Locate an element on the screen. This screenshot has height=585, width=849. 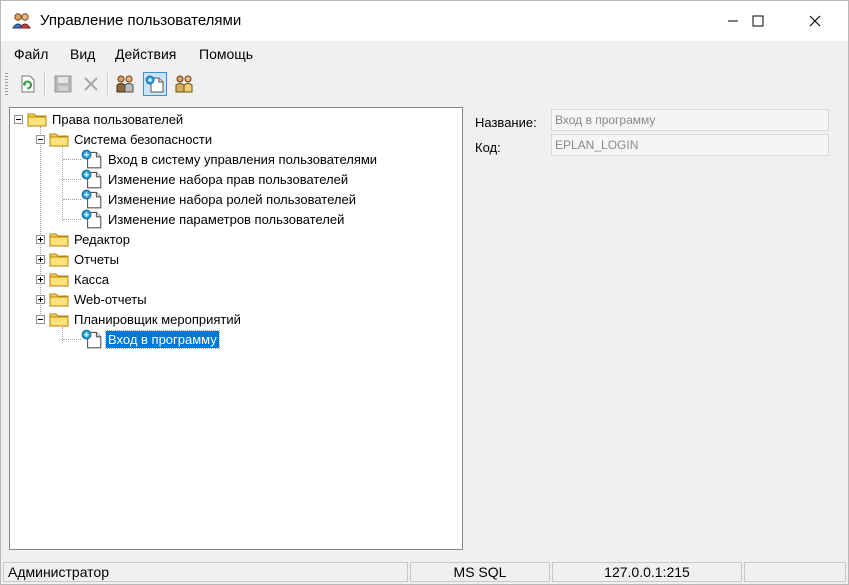
save-icon is located at coordinates (63, 84).